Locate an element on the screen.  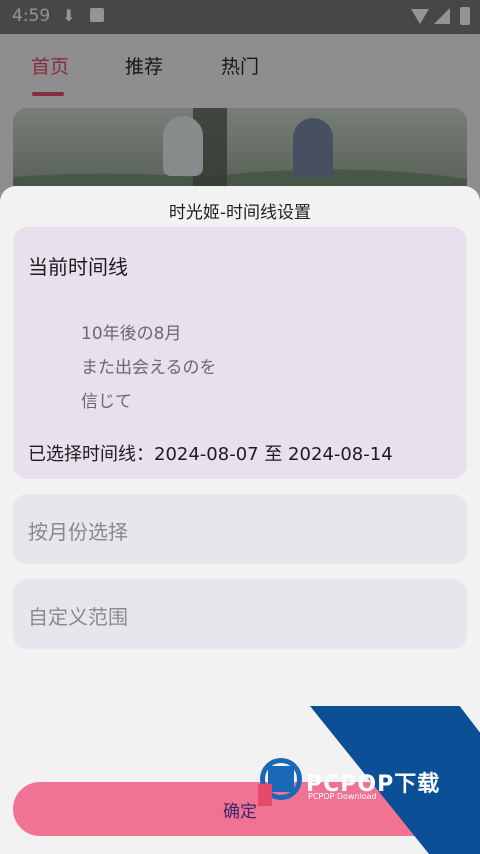
poem-line: 信じて is located at coordinates (106, 402).